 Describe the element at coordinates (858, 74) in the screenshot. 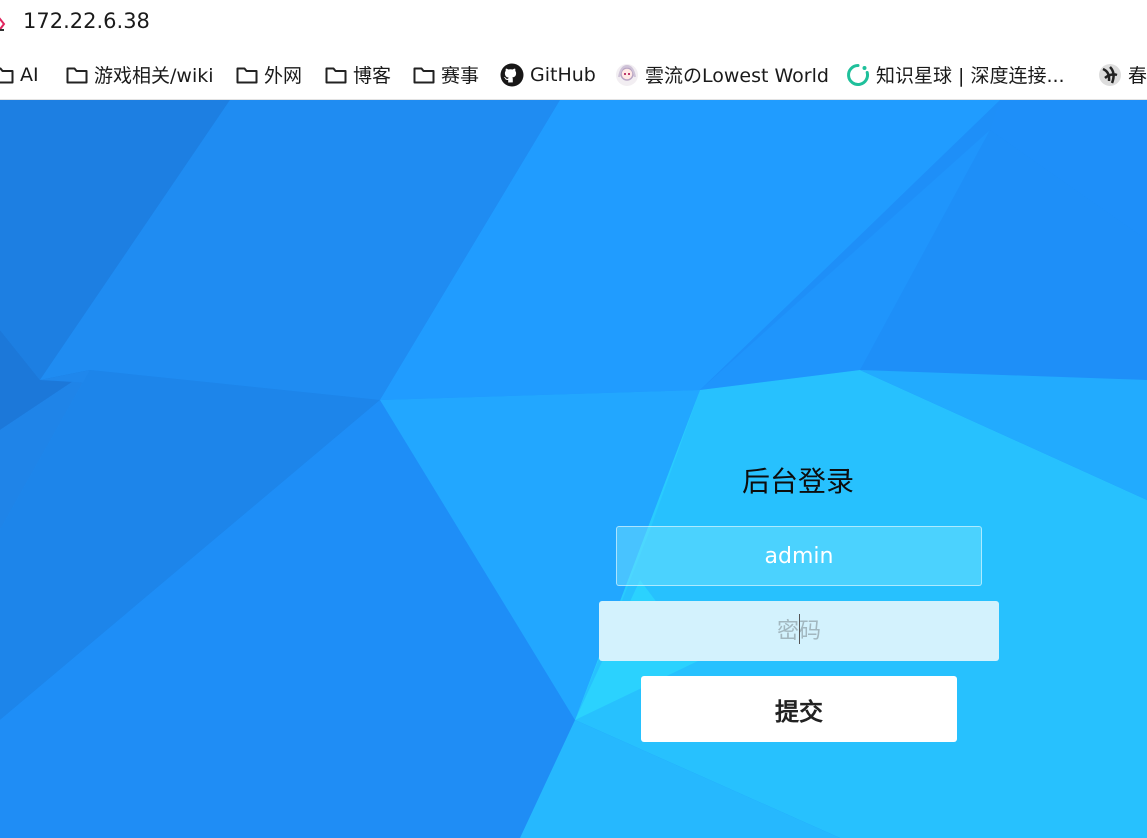

I see `zsxq-icon` at that location.